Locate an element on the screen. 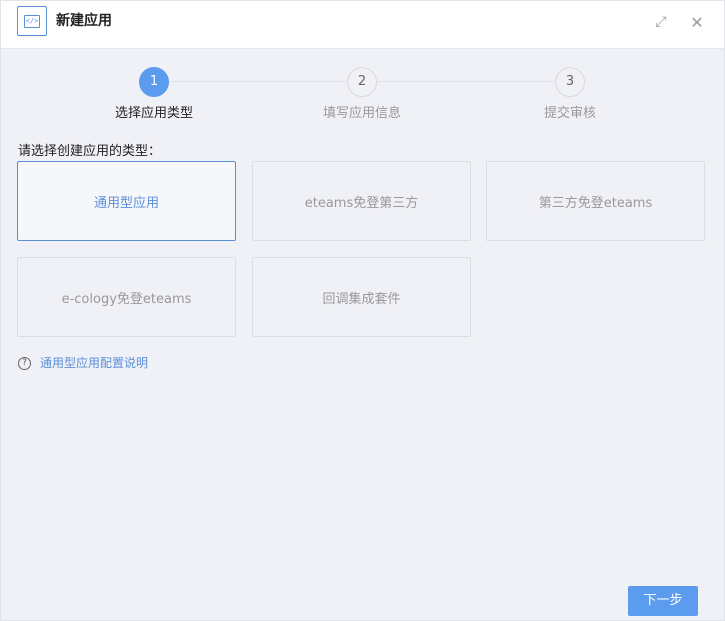 The image size is (725, 621). step-number: 1 is located at coordinates (154, 82).